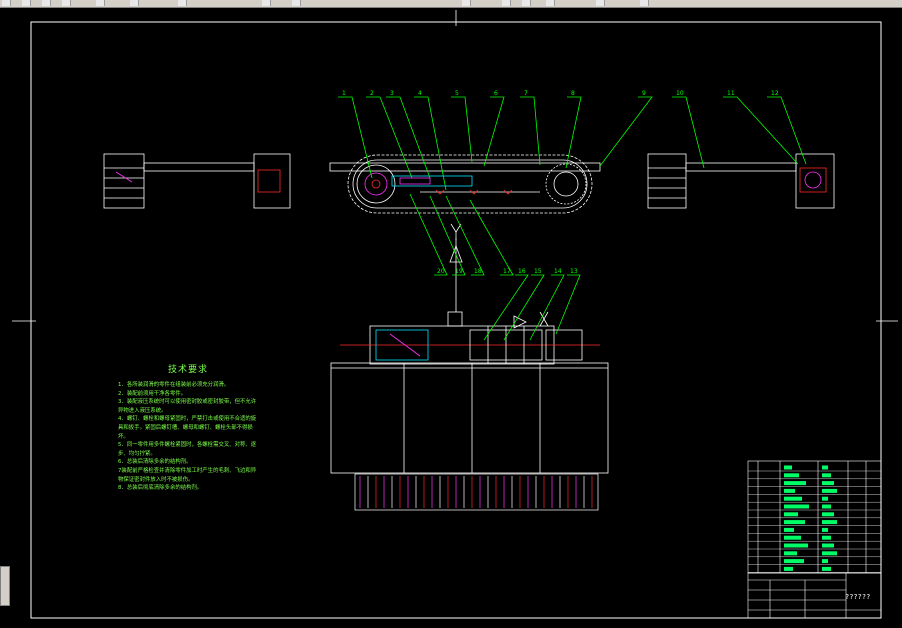 Image resolution: width=902 pixels, height=628 pixels. Describe the element at coordinates (496, 93) in the screenshot. I see `balloon-label: 6` at that location.